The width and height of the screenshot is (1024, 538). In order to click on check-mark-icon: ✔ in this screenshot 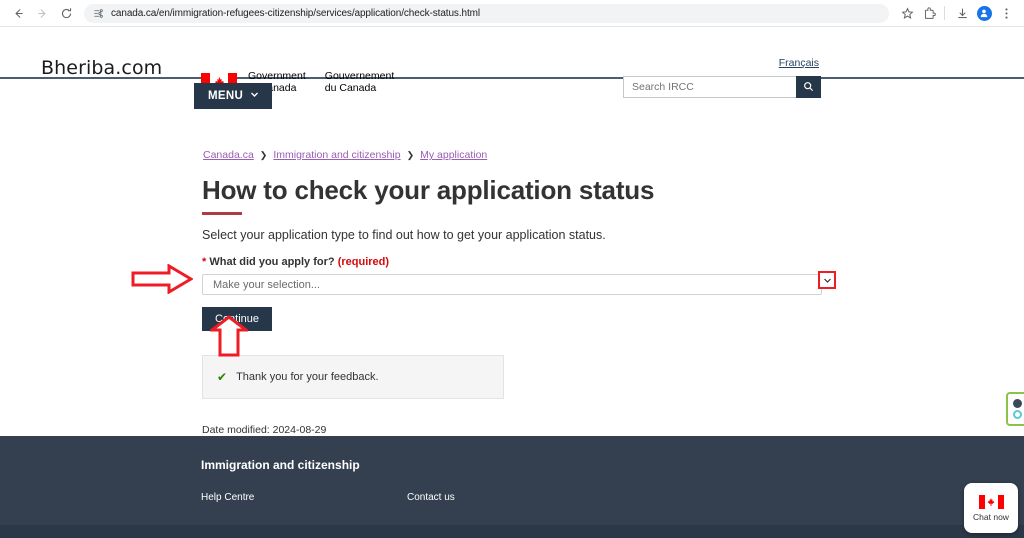, I will do `click(222, 377)`.